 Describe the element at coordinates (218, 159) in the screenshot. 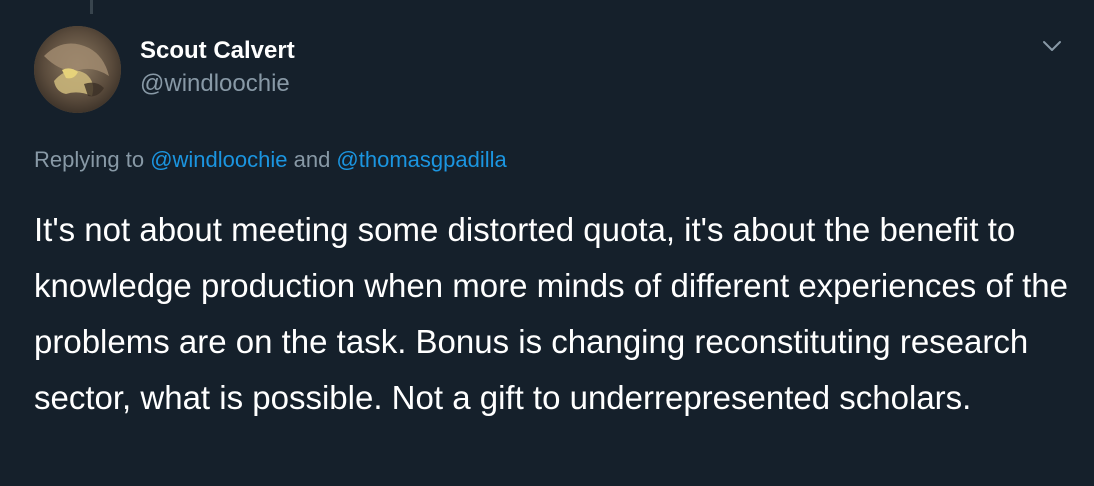

I see `mention-link-windloochie: @windloochie` at that location.